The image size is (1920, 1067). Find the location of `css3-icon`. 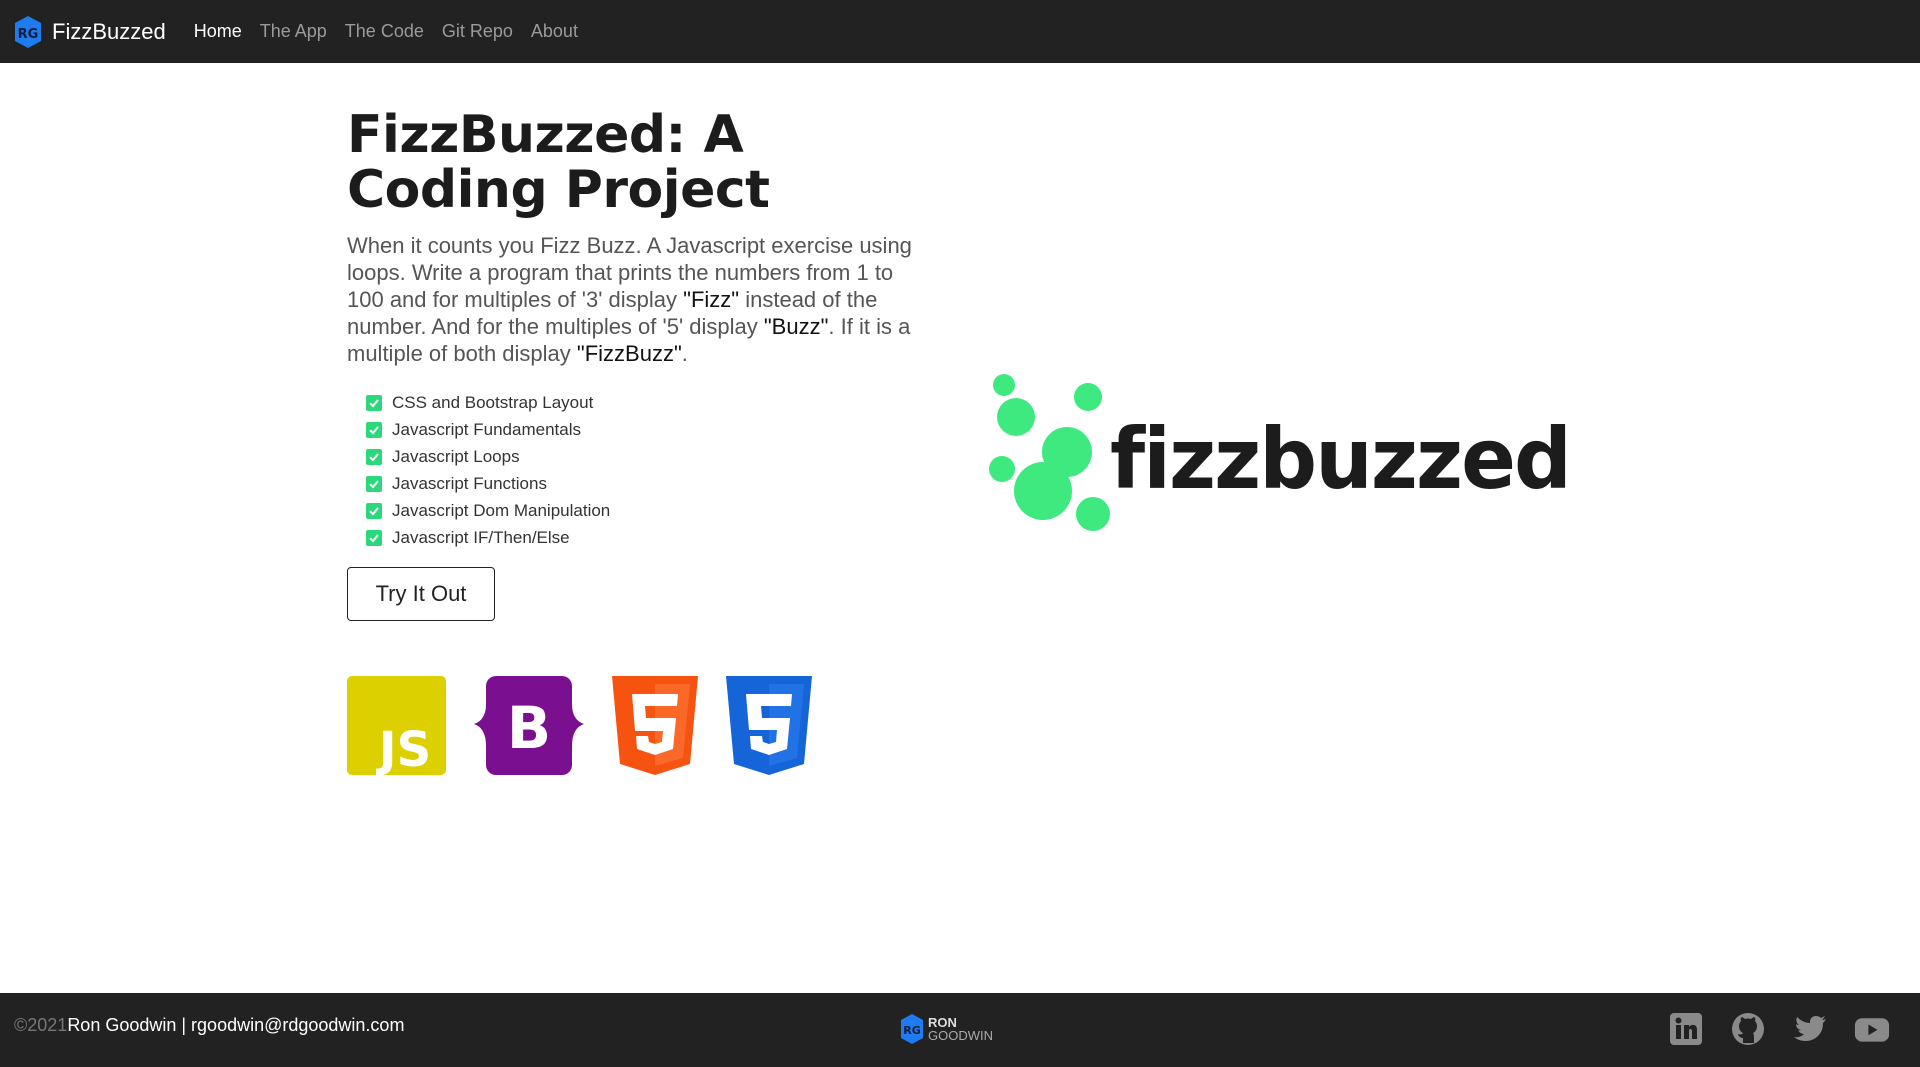

css3-icon is located at coordinates (769, 725).